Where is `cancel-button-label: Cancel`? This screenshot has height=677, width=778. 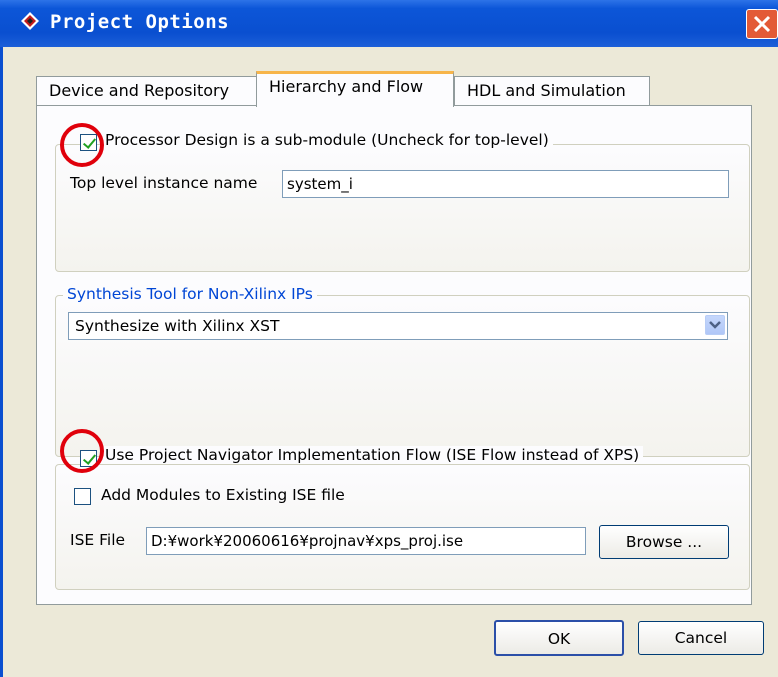
cancel-button-label: Cancel is located at coordinates (701, 638).